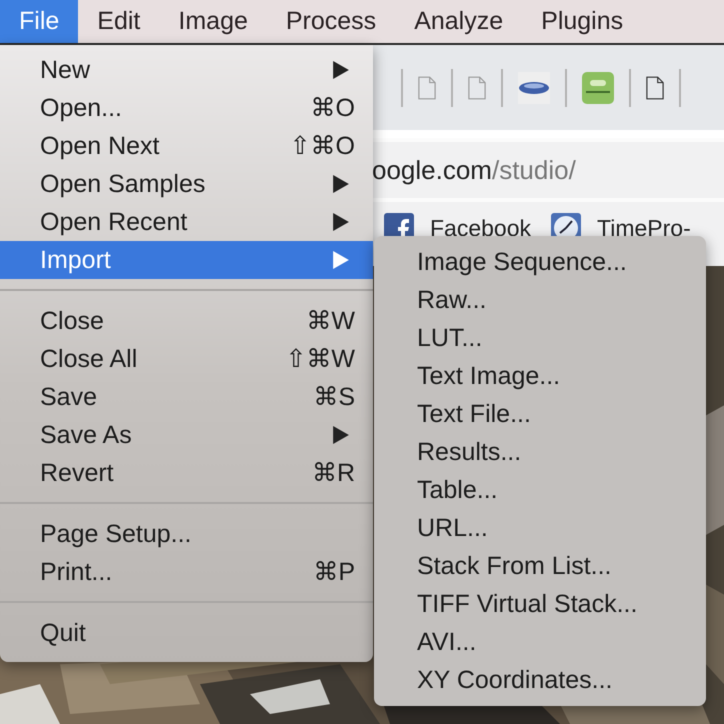  I want to click on menu-item-label: Close All, so click(89, 359).